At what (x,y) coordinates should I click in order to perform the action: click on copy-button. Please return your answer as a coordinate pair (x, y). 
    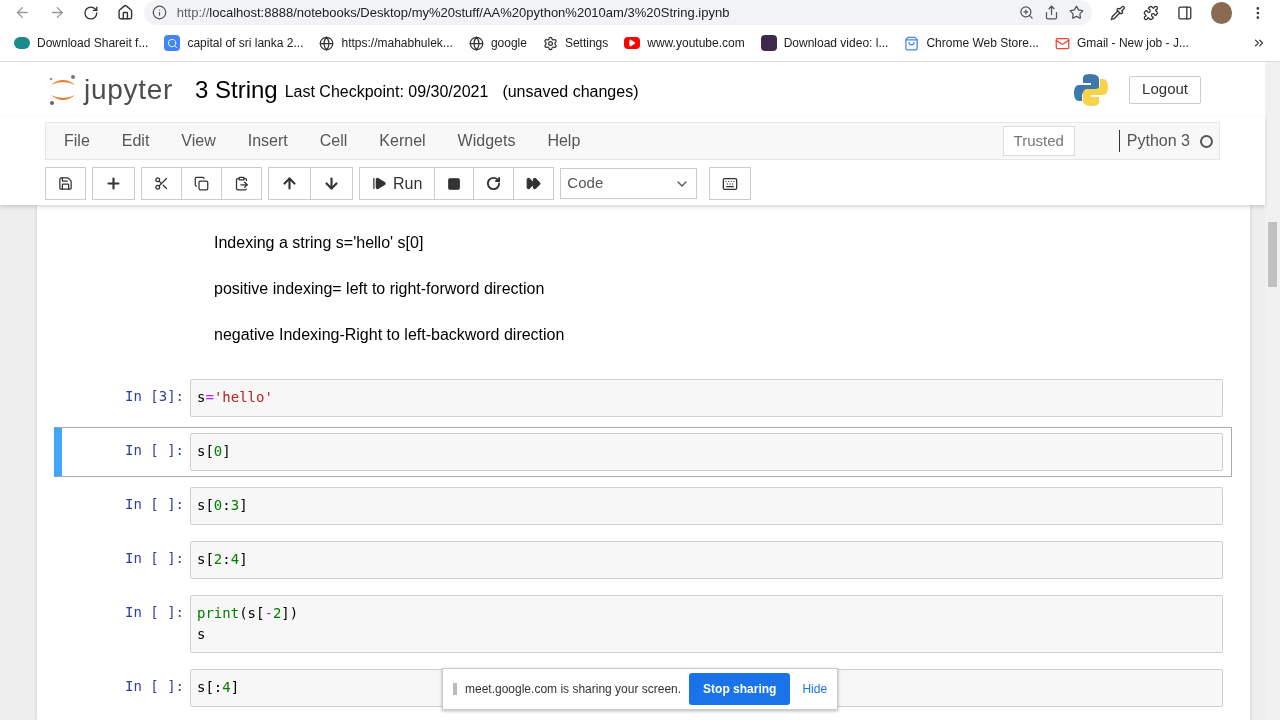
    Looking at the image, I should click on (201, 183).